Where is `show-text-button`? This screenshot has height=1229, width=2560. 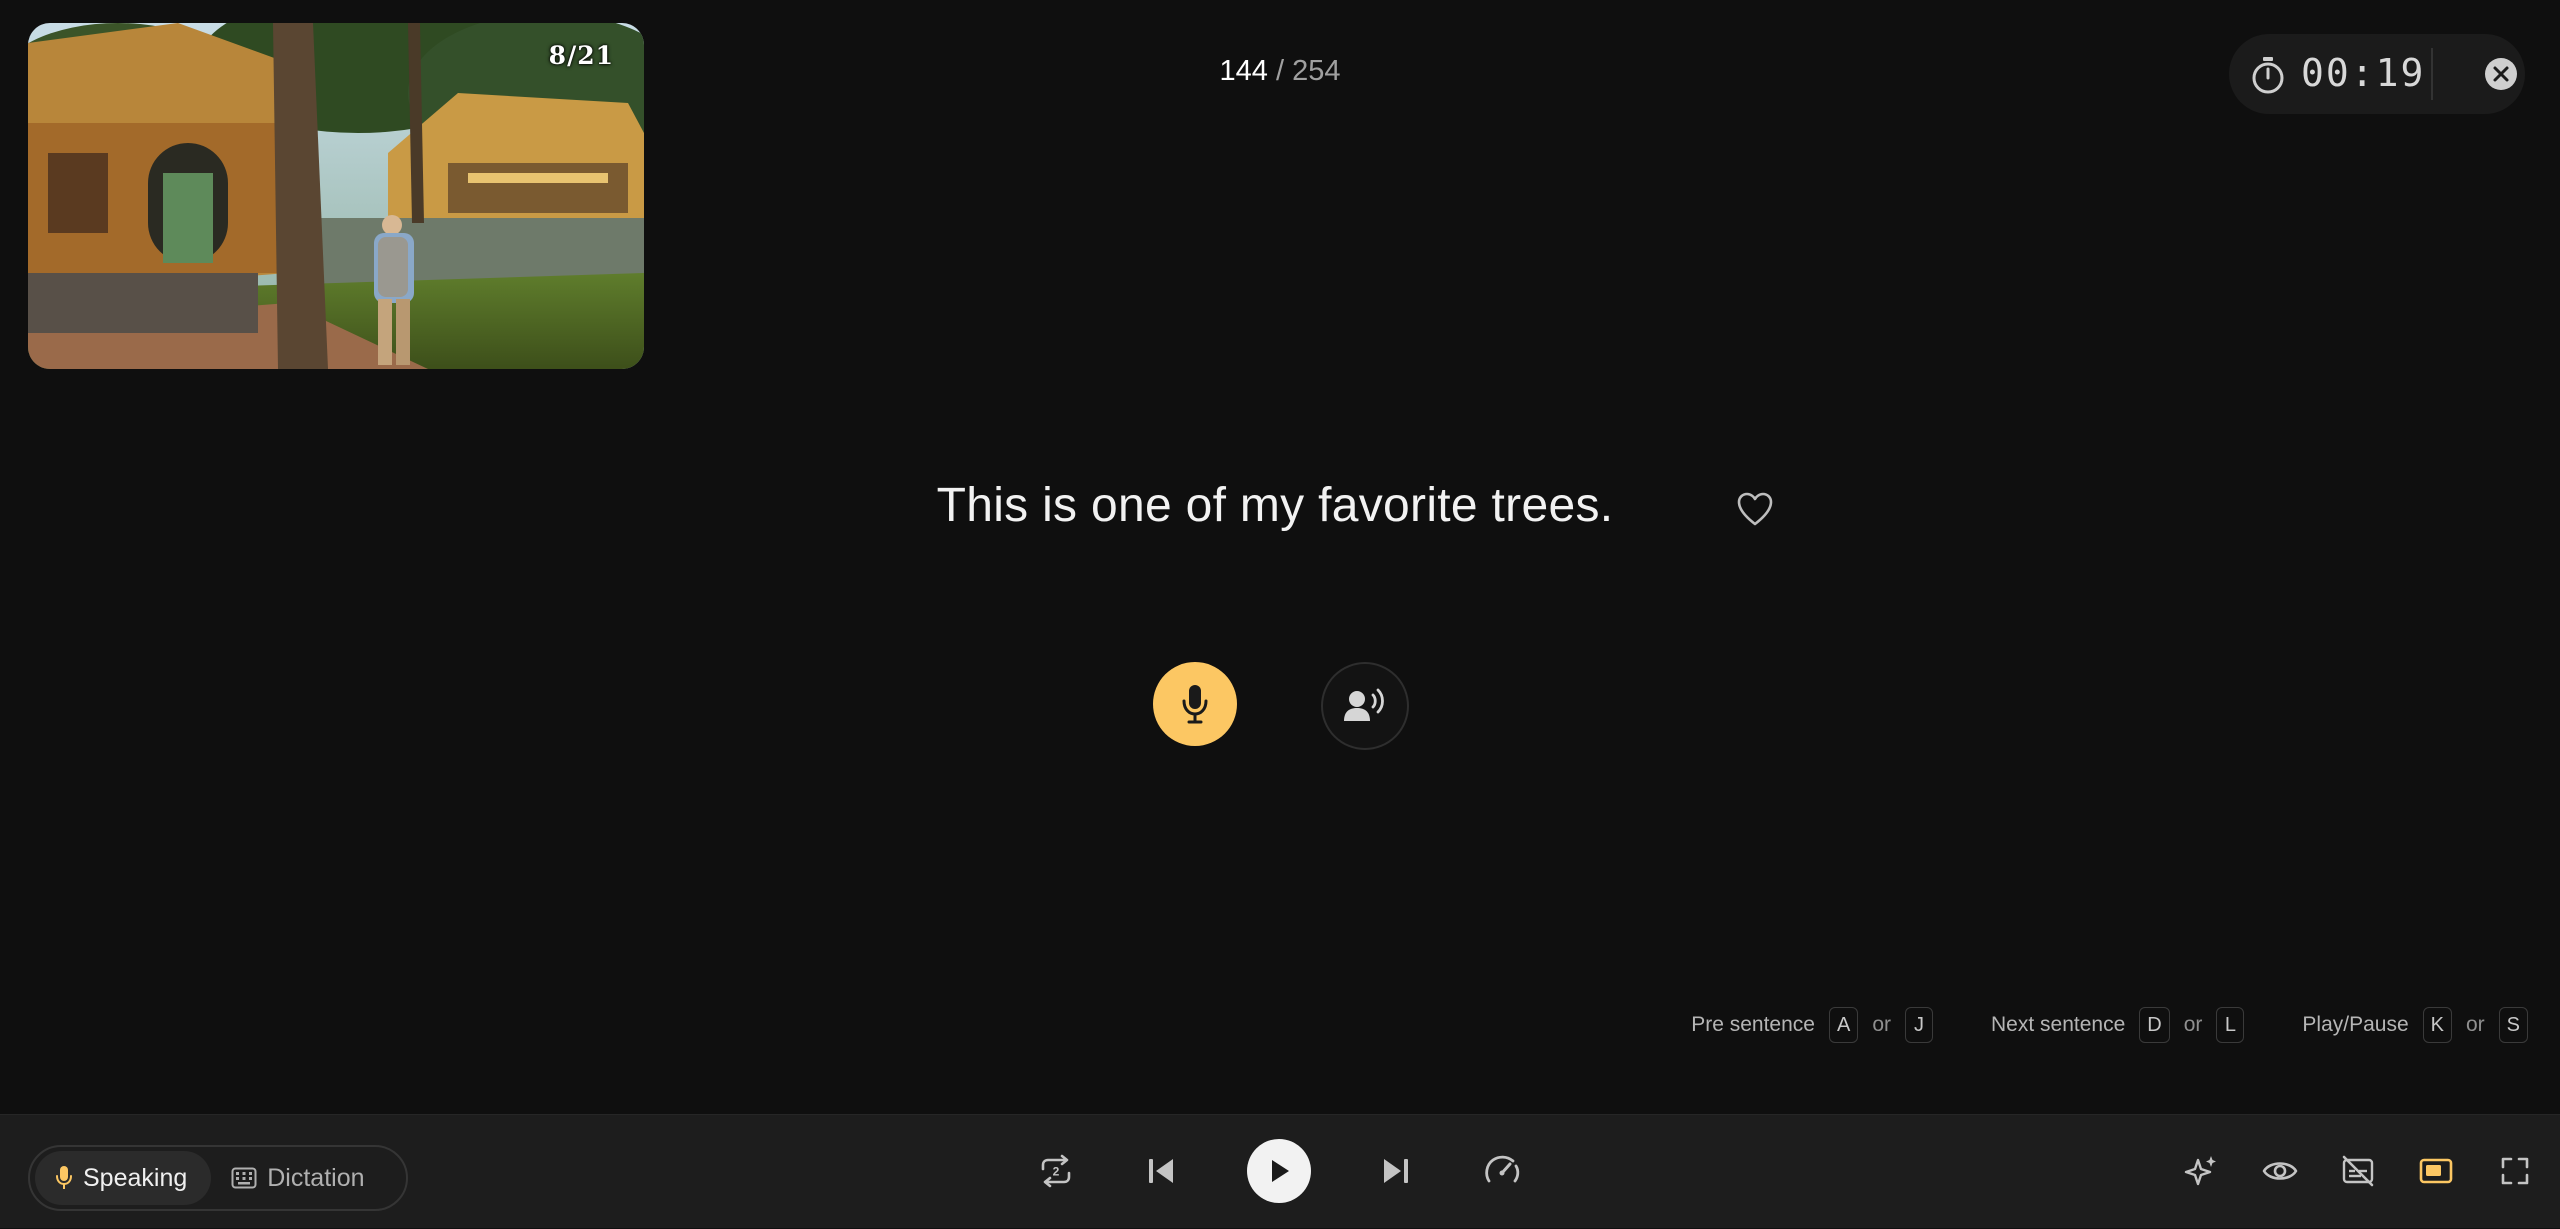
show-text-button is located at coordinates (2280, 1171).